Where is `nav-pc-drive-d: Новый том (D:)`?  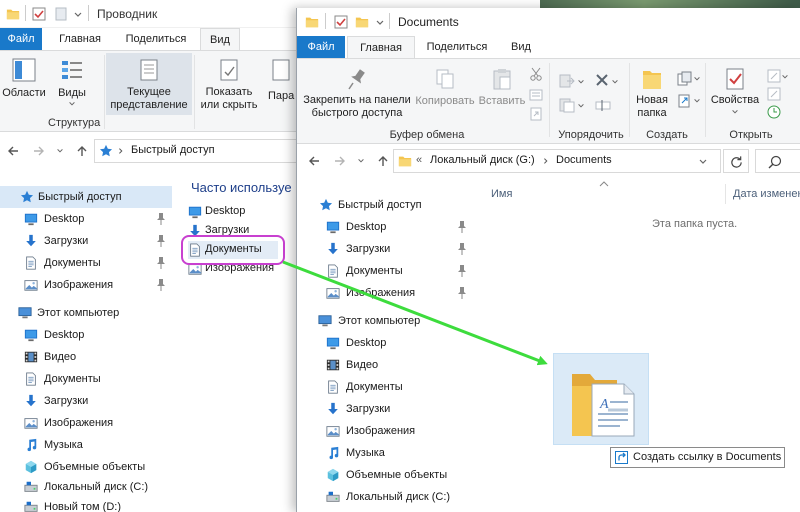 nav-pc-drive-d: Новый том (D:) is located at coordinates (86, 504).